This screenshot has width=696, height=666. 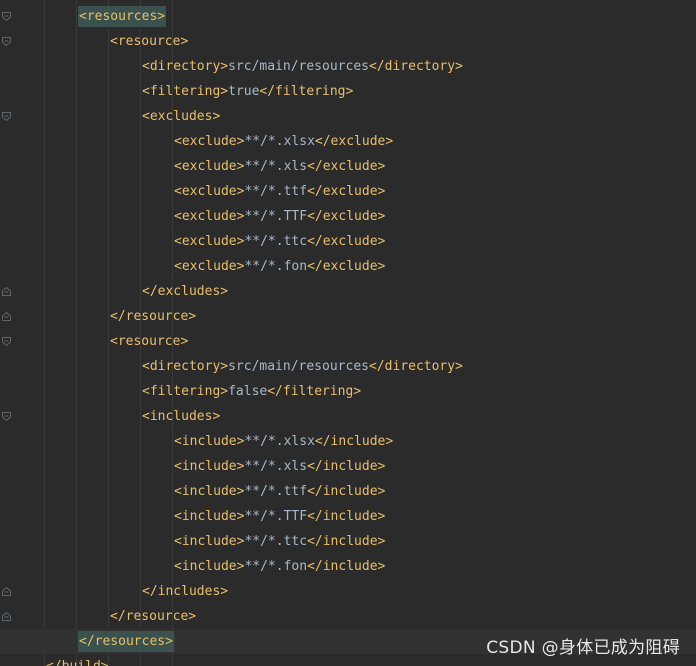 What do you see at coordinates (248, 391) in the screenshot?
I see `xml-text: false` at bounding box center [248, 391].